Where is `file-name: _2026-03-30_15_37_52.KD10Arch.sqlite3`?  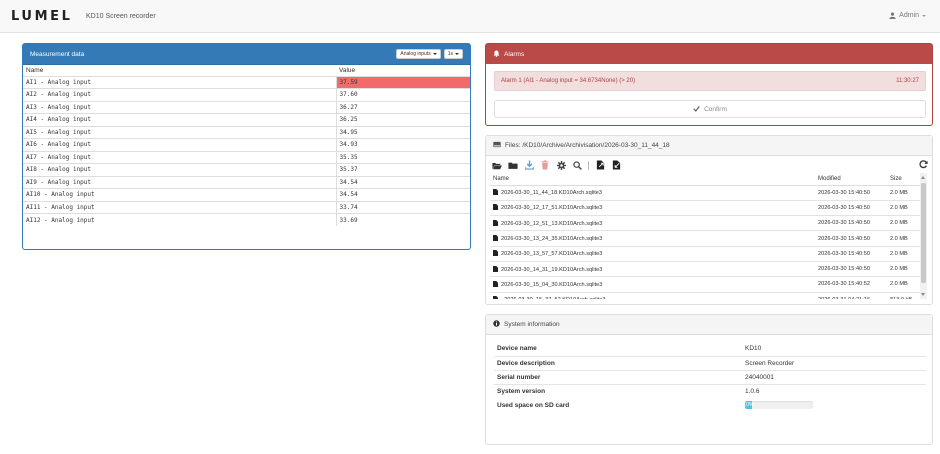
file-name: _2026-03-30_15_37_52.KD10Arch.sqlite3 is located at coordinates (553, 298).